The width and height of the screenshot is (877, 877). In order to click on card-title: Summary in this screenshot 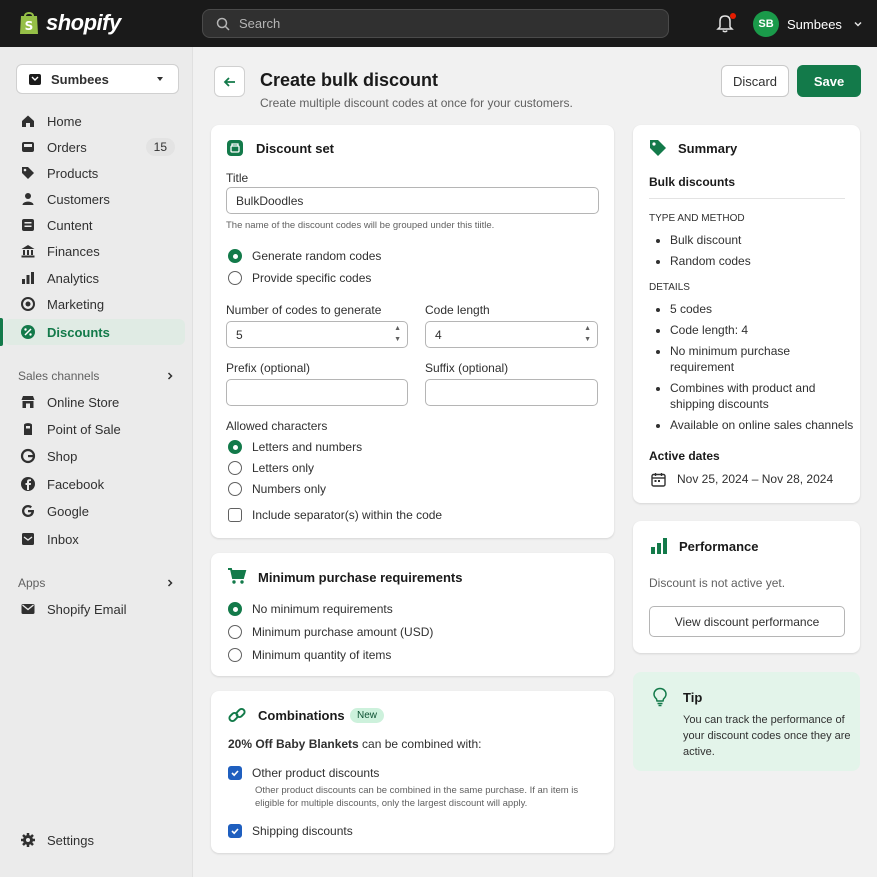, I will do `click(708, 148)`.